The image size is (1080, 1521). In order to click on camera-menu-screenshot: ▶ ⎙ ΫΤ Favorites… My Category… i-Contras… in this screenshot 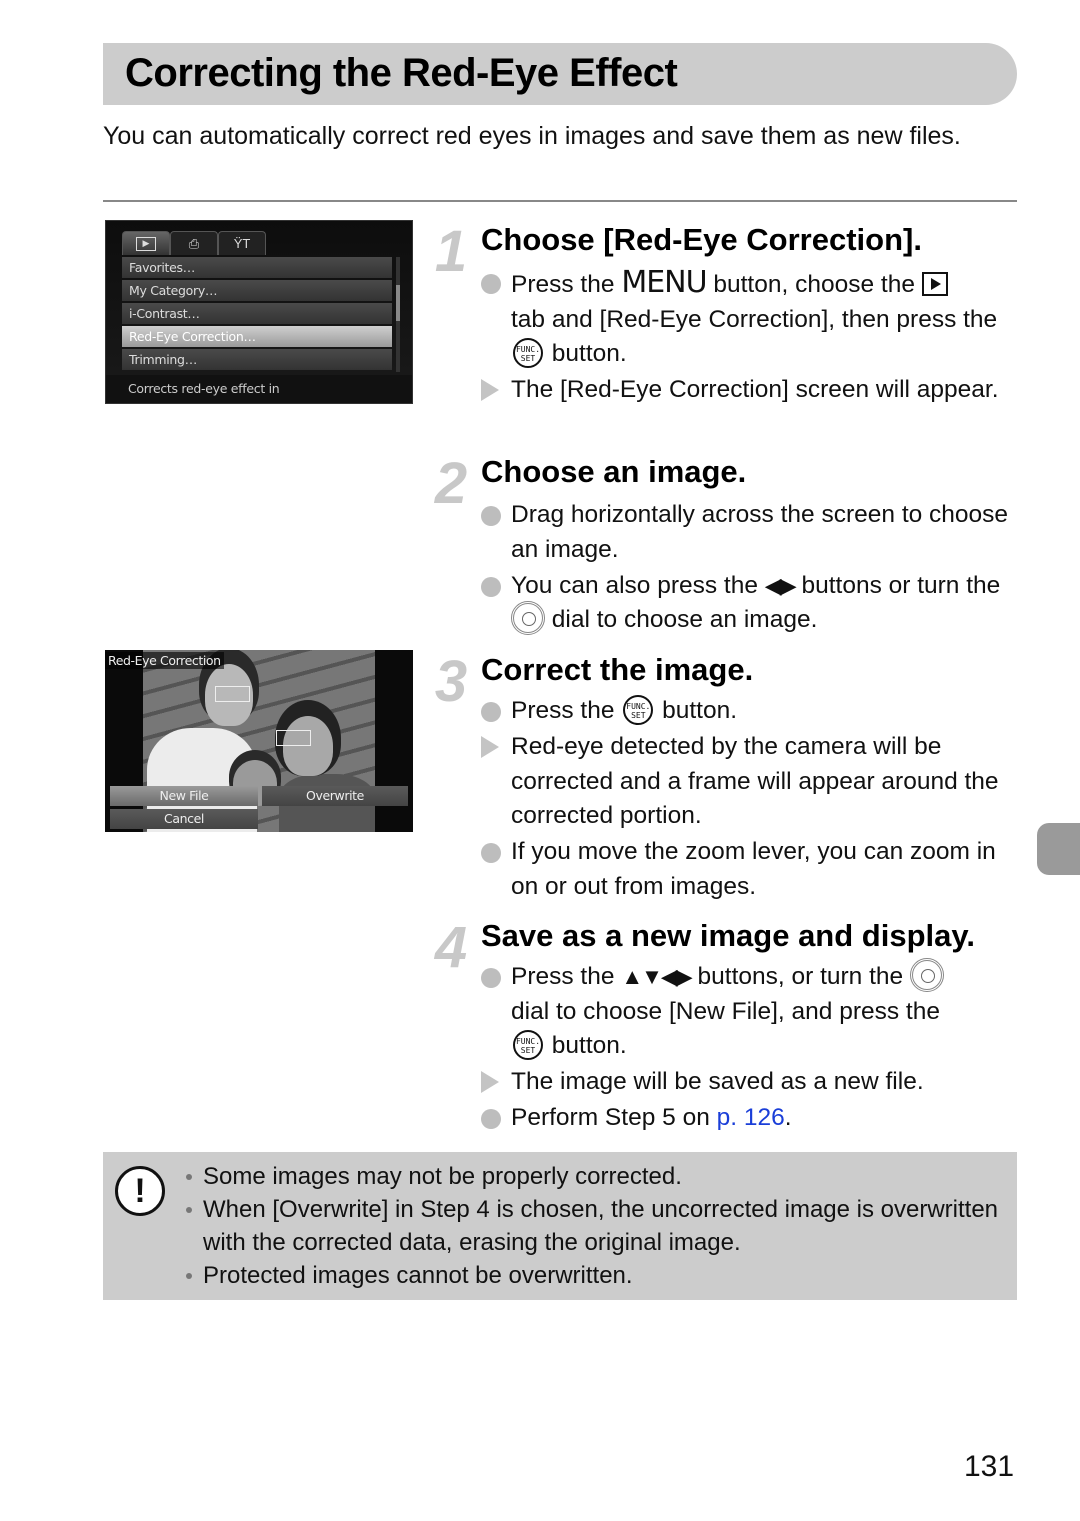, I will do `click(259, 312)`.